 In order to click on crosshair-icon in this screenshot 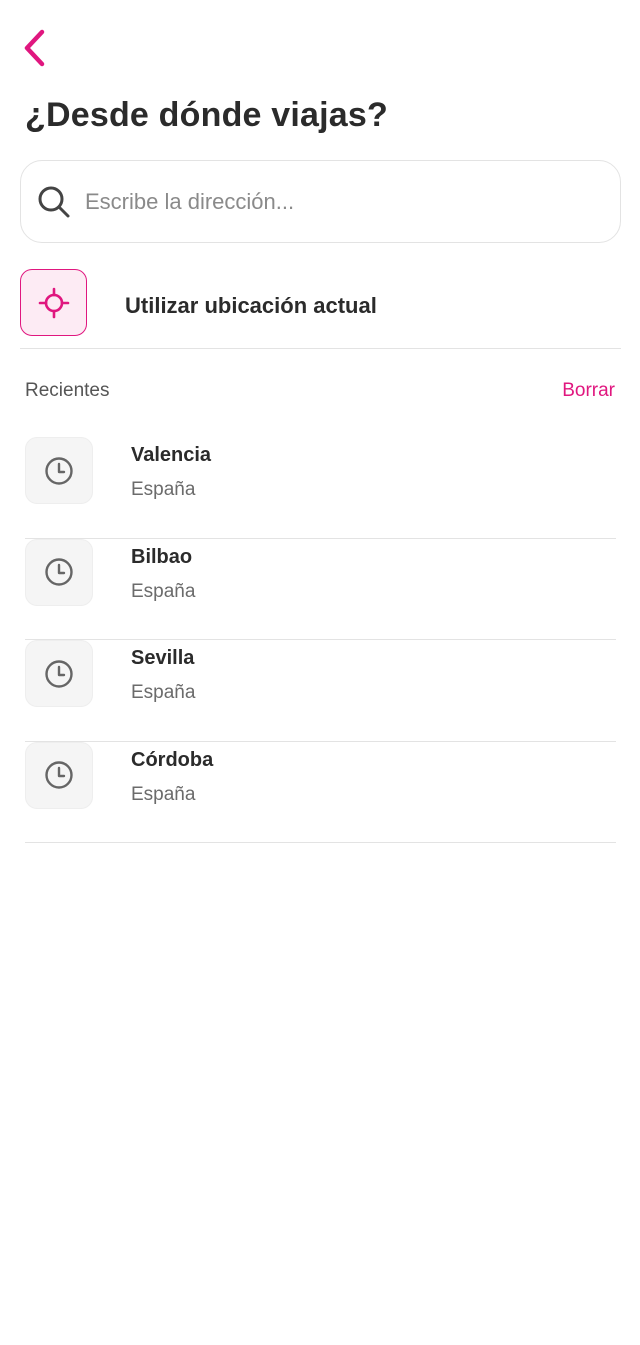, I will do `click(53, 302)`.